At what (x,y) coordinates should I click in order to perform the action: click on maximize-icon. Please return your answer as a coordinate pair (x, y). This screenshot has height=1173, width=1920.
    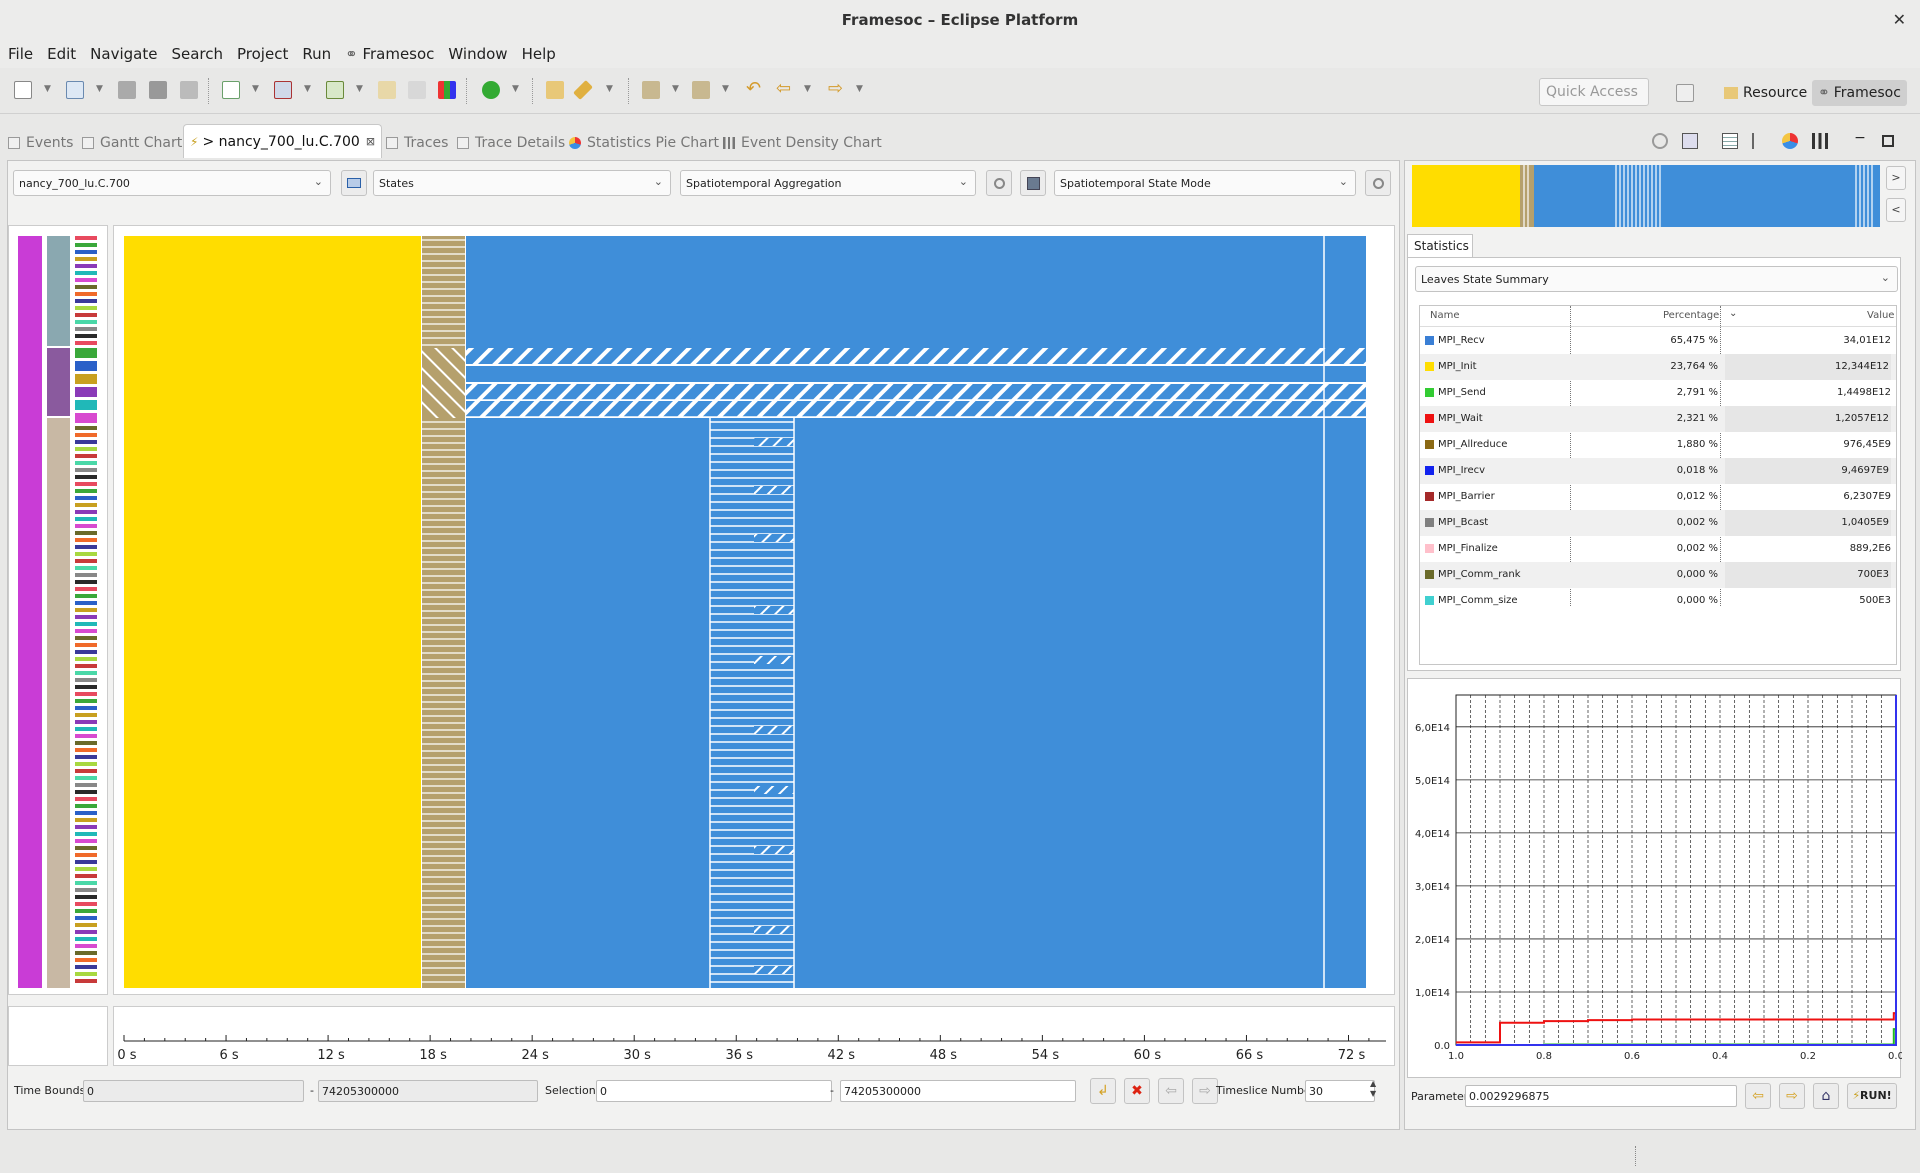
    Looking at the image, I should click on (1888, 141).